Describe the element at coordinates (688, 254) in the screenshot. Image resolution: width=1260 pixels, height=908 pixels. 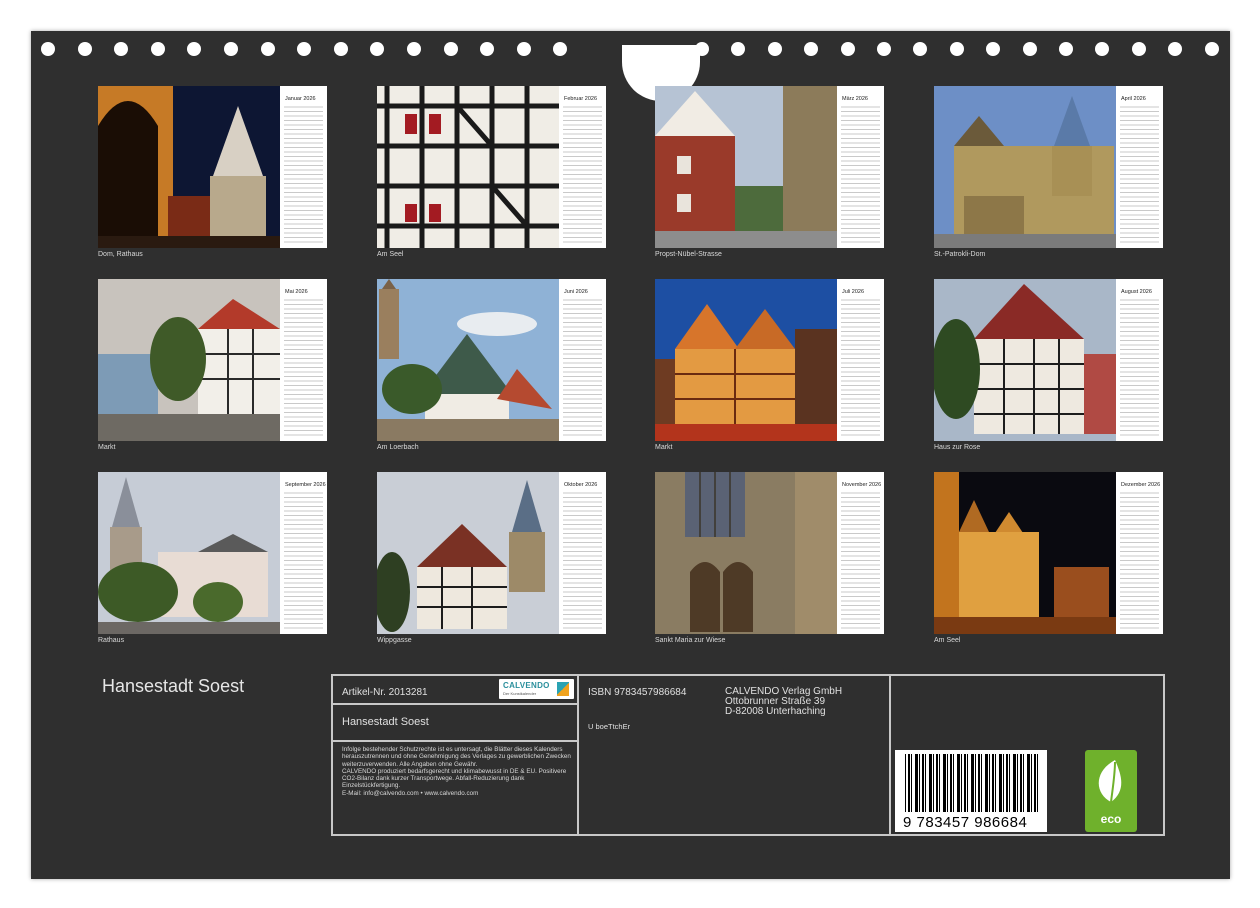
I see `photo-caption: Propst-Nübel-Strasse` at that location.